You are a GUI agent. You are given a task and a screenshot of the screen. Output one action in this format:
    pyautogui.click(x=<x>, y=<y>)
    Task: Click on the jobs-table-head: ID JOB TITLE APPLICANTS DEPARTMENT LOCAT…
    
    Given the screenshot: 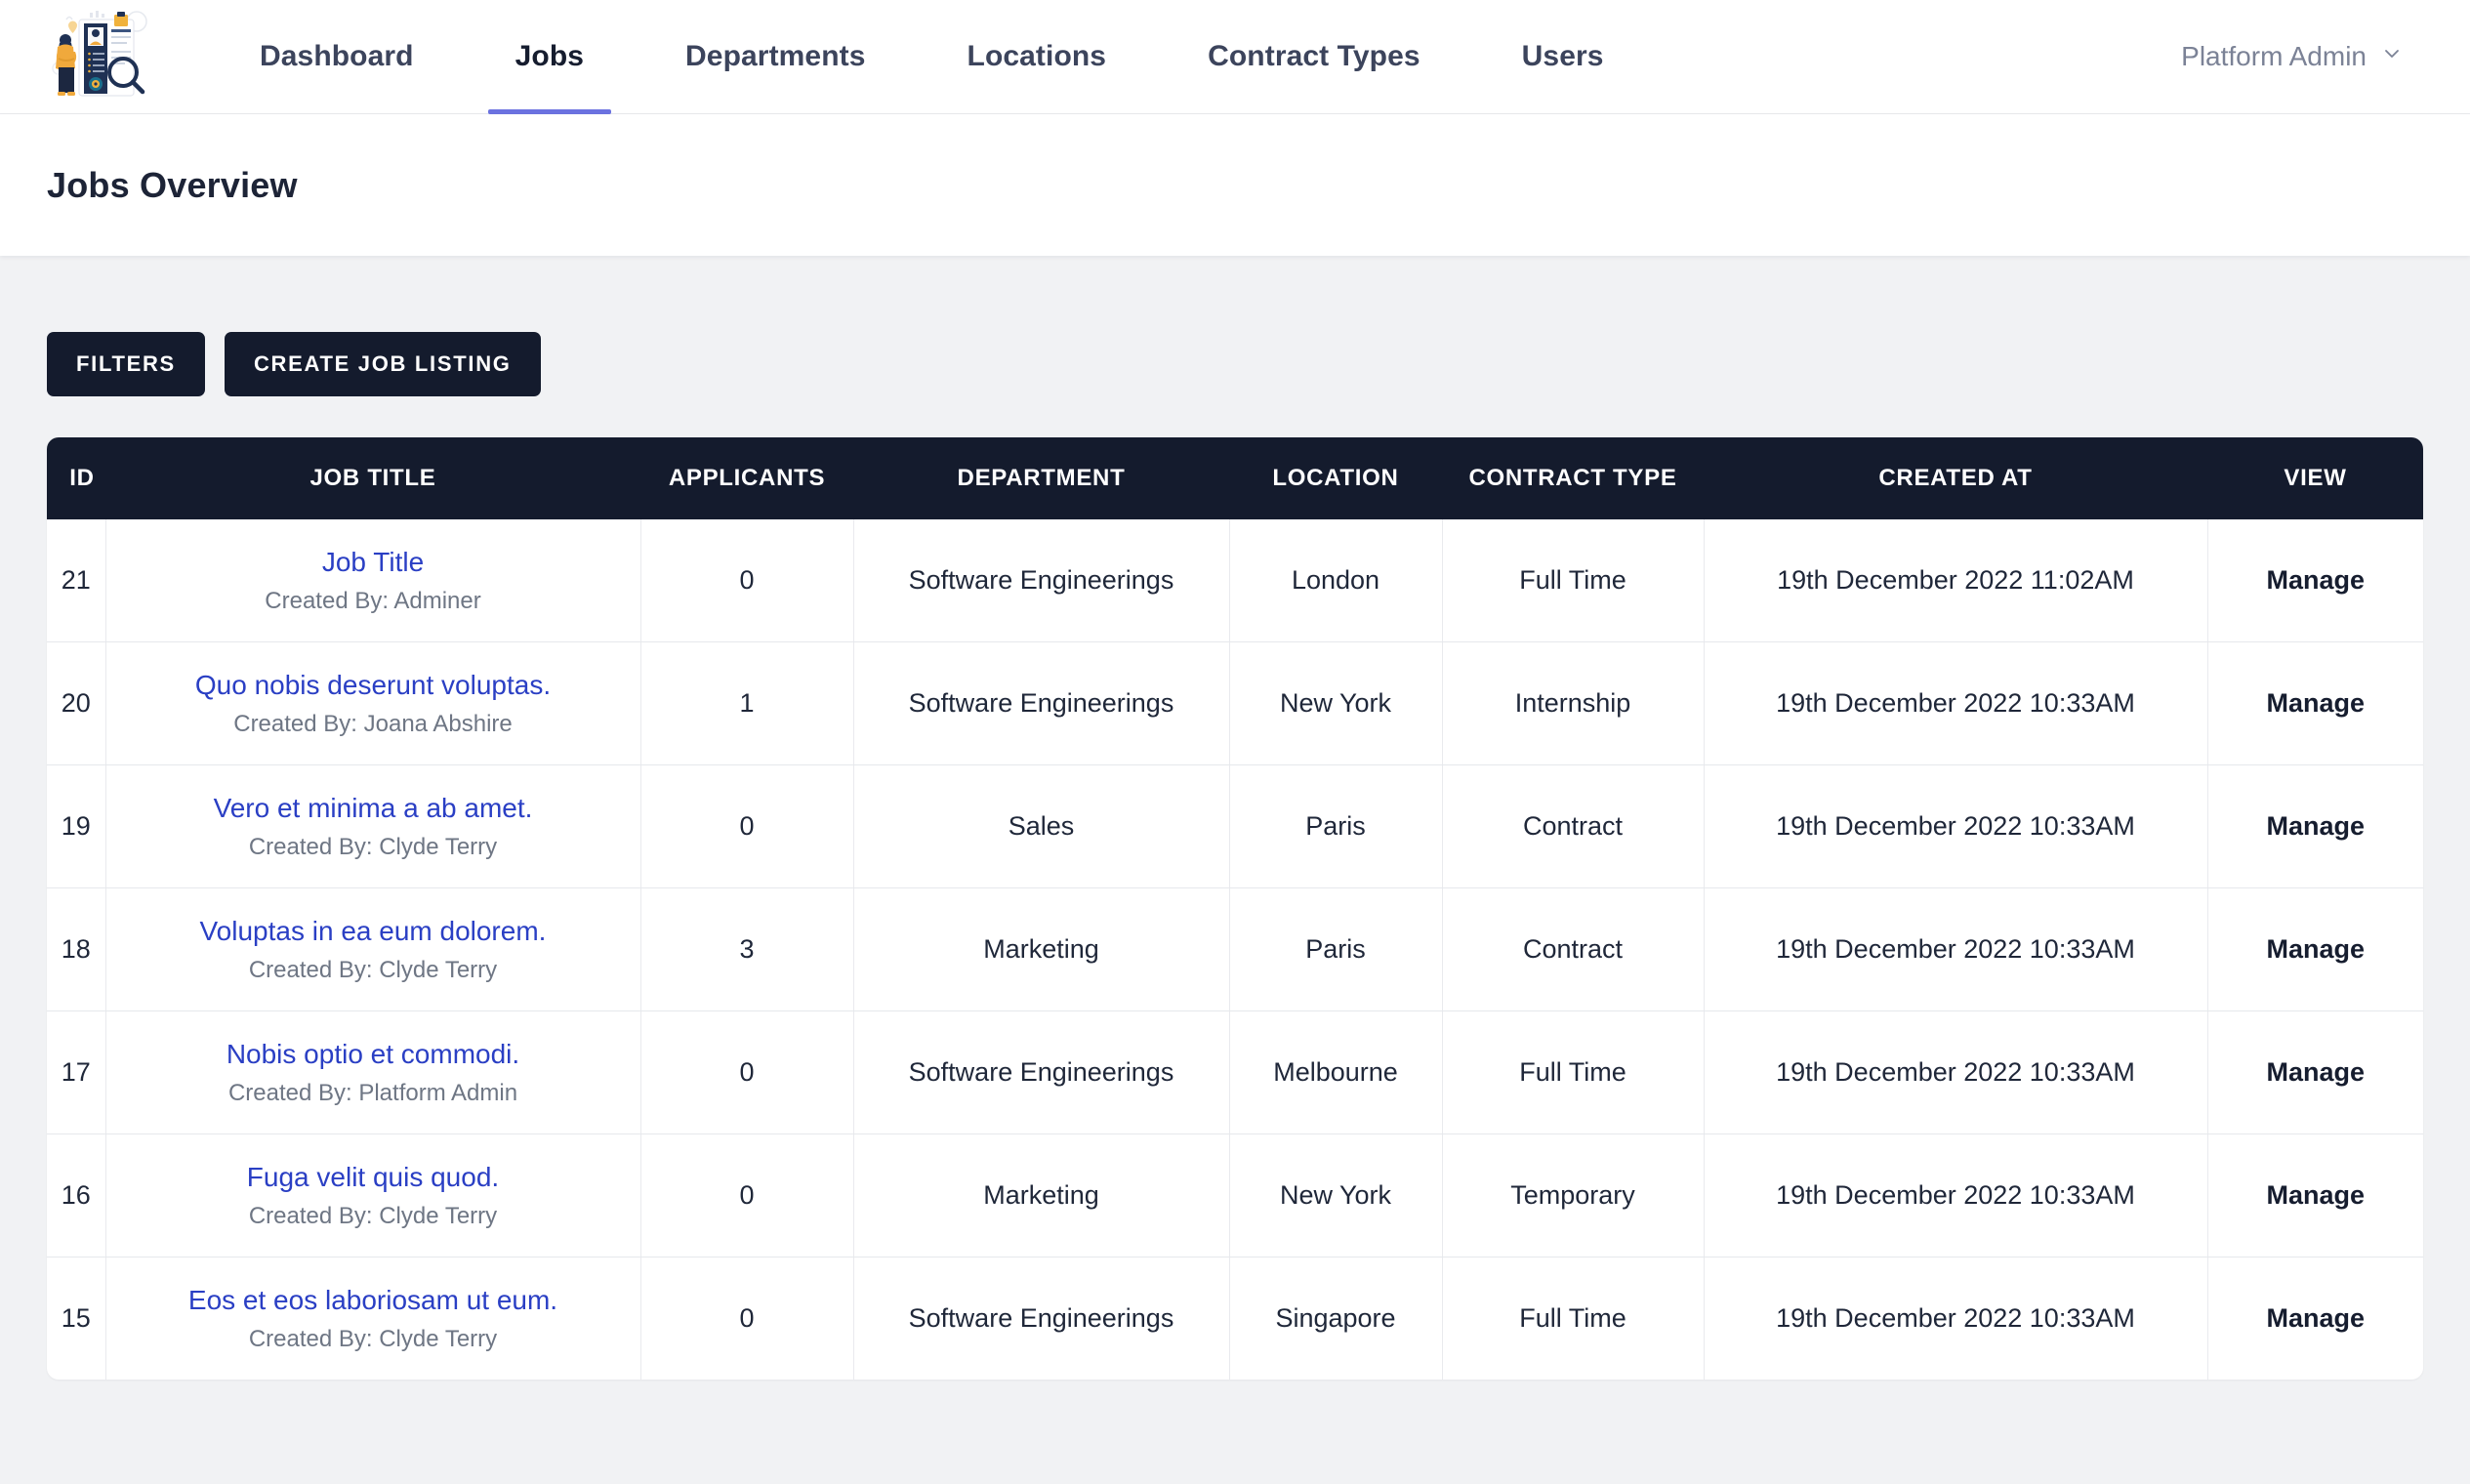 What is the action you would take?
    pyautogui.click(x=1235, y=478)
    